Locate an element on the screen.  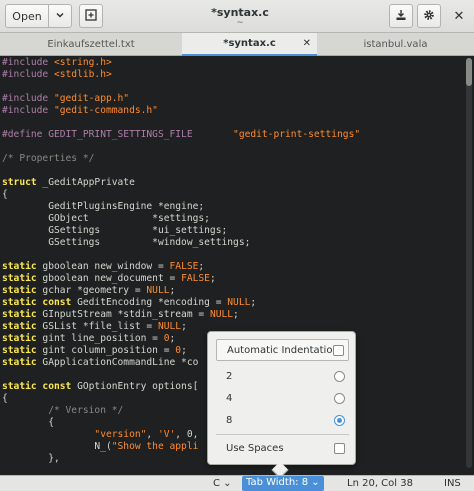
code-token: gboolean new_window = is located at coordinates (103, 266).